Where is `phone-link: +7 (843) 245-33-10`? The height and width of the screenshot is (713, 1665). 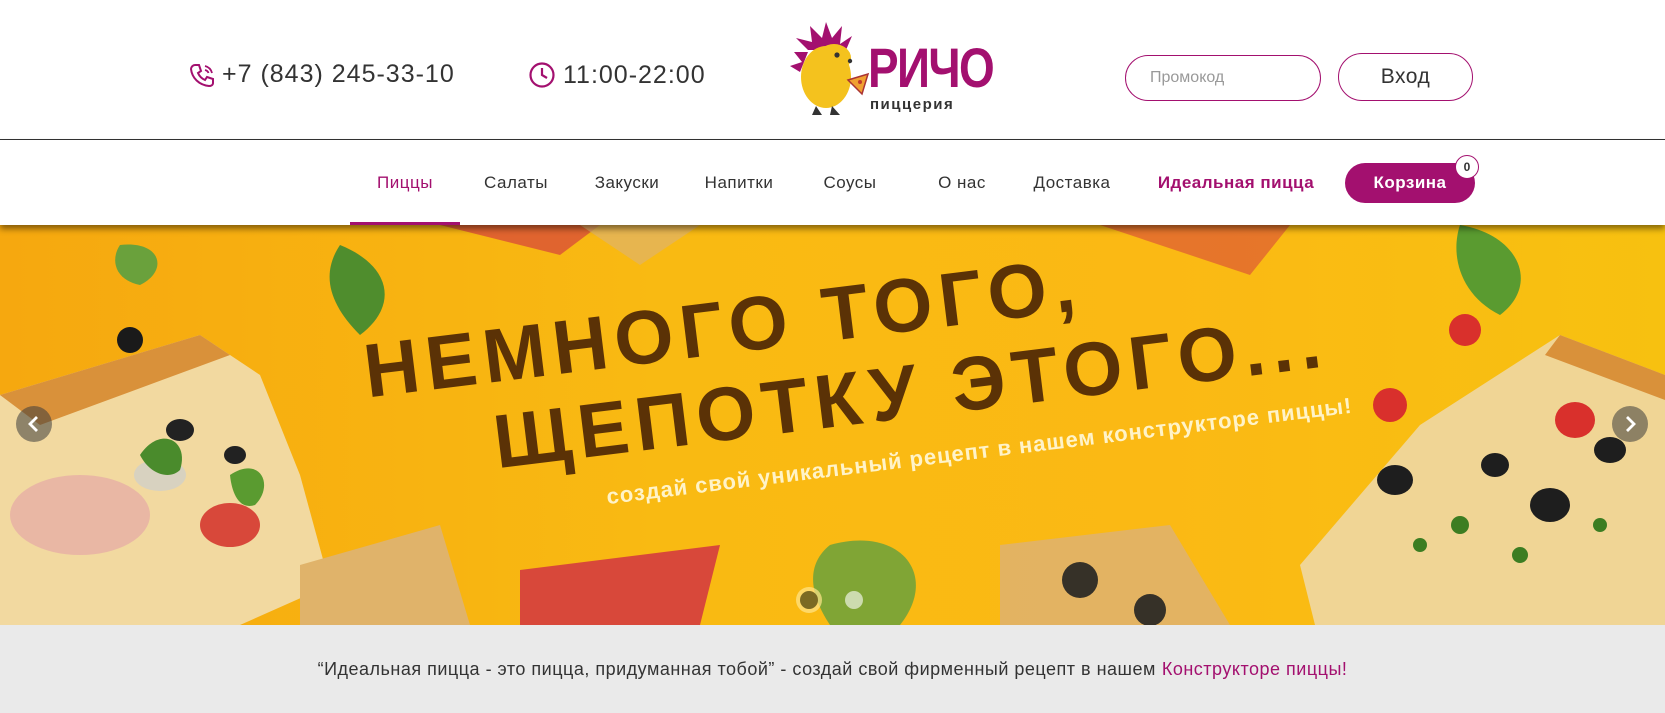 phone-link: +7 (843) 245-33-10 is located at coordinates (321, 74).